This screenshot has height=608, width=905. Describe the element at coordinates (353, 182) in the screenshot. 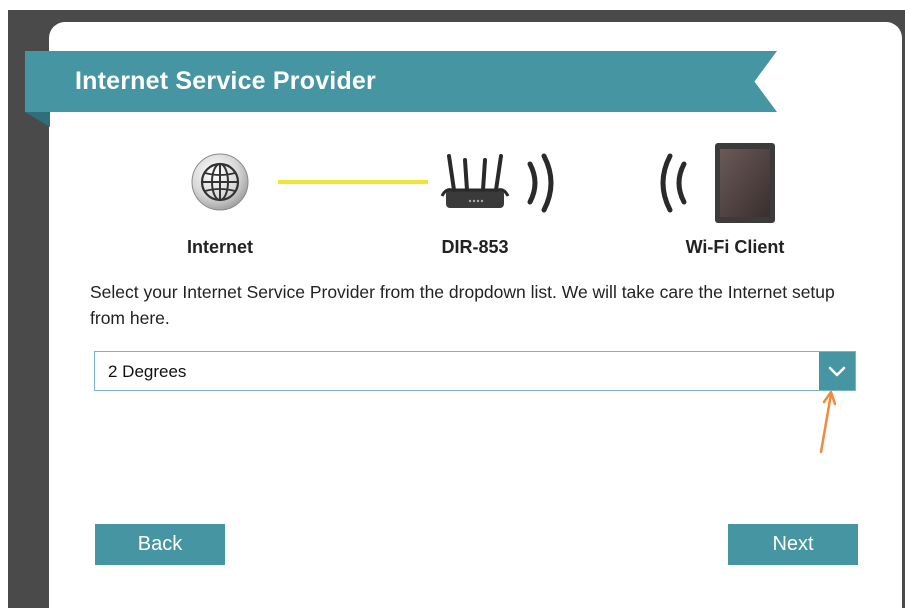

I see `connection-line` at that location.